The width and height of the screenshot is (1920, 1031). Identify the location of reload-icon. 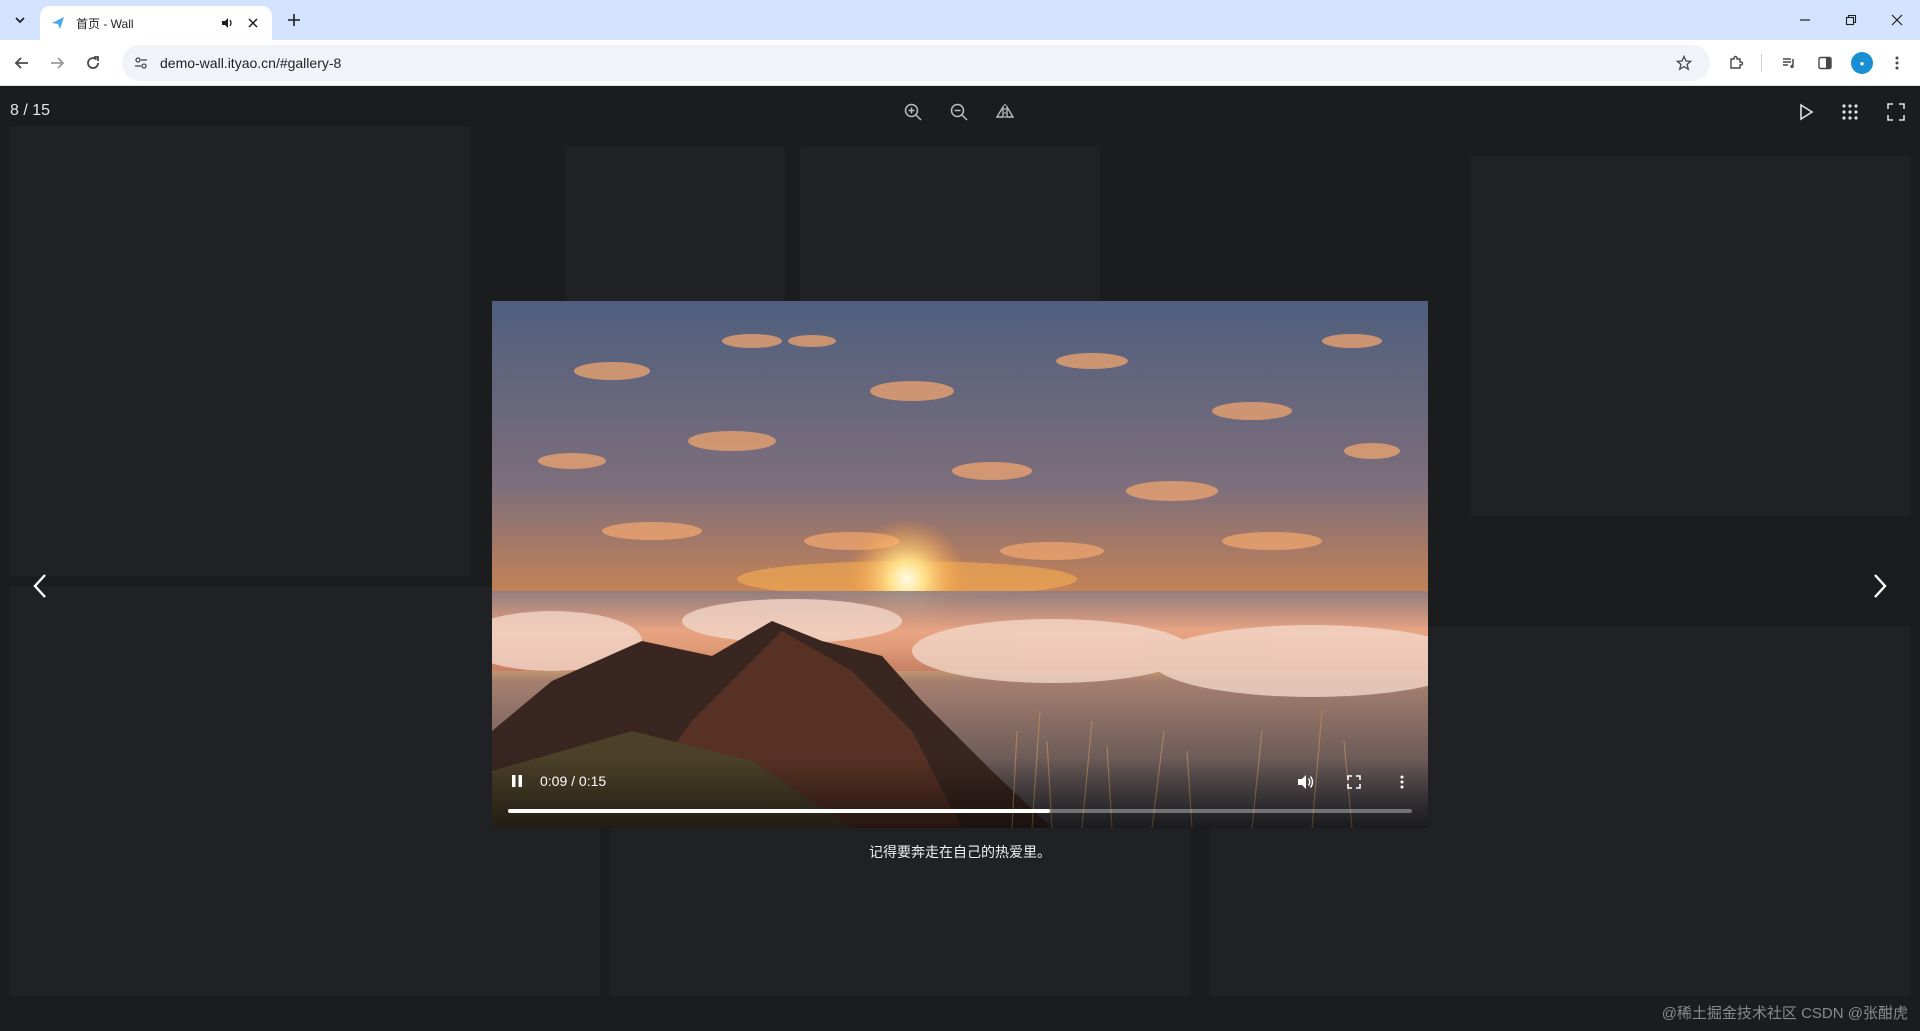
(93, 63).